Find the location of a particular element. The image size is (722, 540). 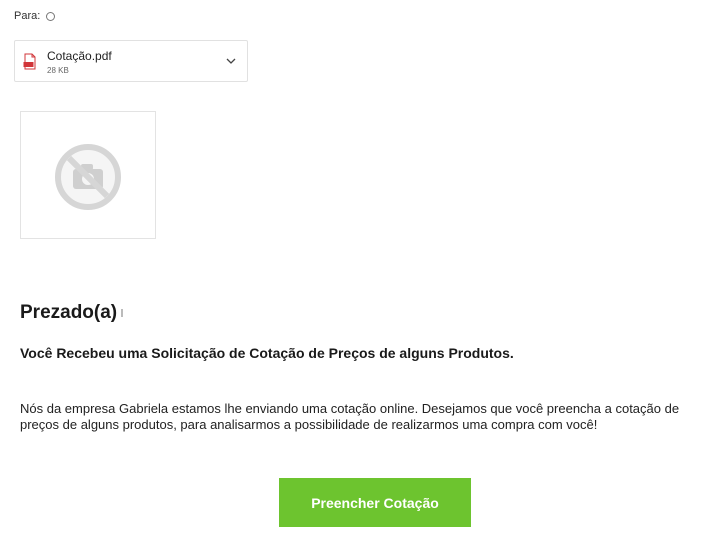

recipient-row: Para: is located at coordinates (35, 16).